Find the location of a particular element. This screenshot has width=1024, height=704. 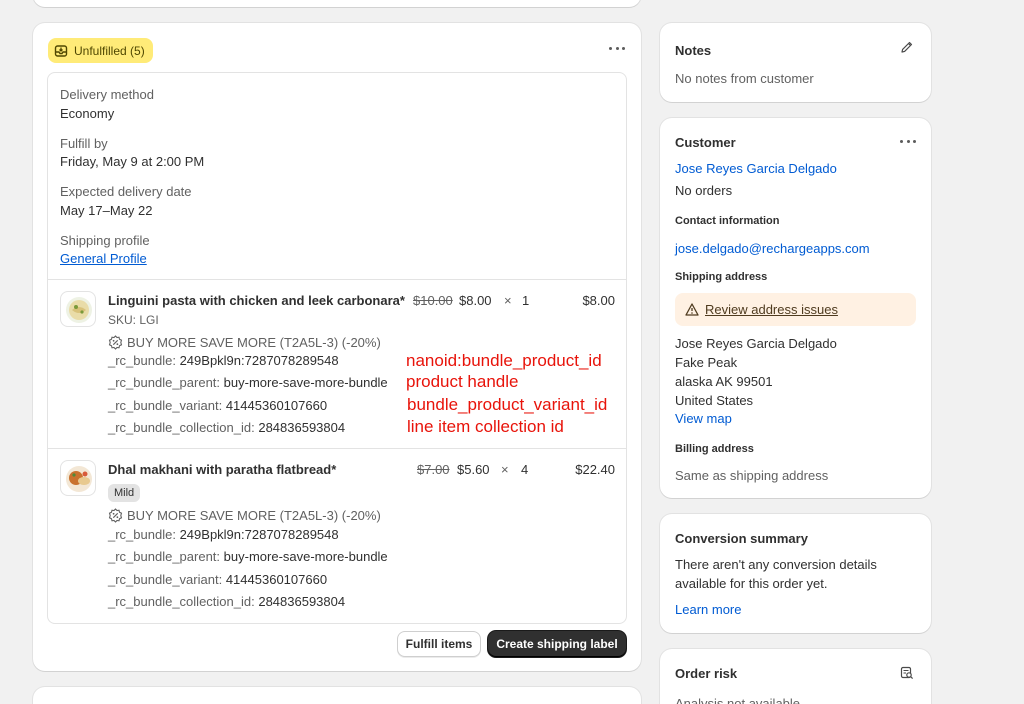

item-total: $8.00 is located at coordinates (598, 300).